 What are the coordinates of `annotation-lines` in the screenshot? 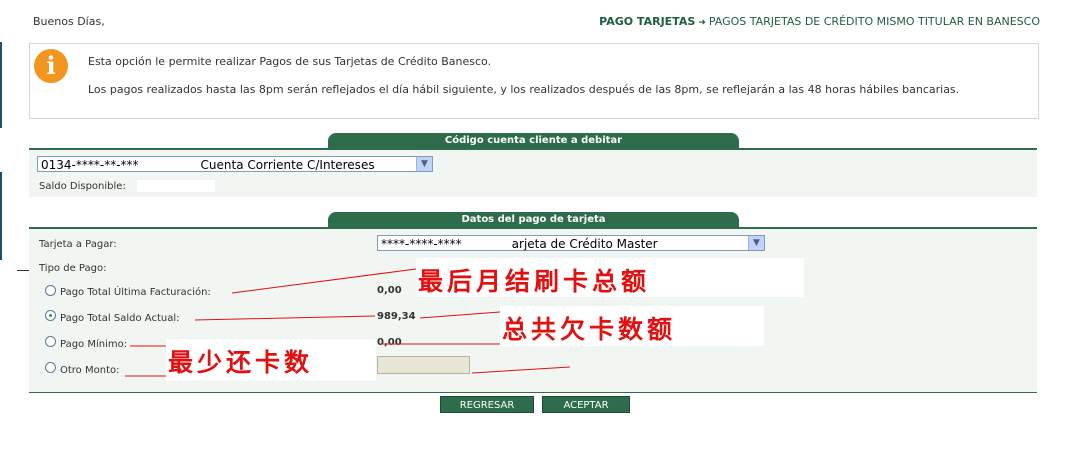 It's located at (348, 322).